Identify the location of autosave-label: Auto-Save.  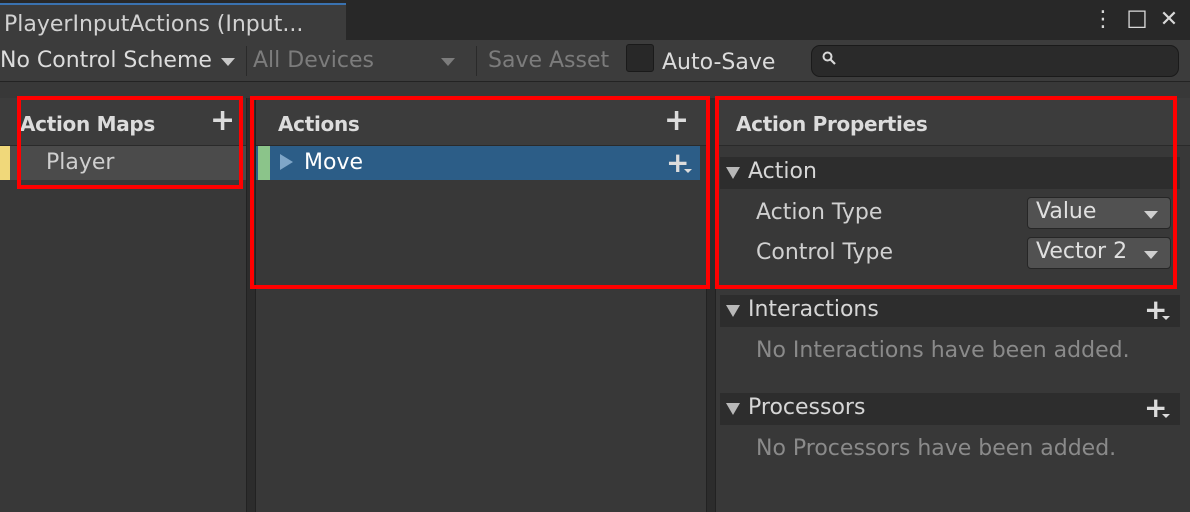
(719, 62).